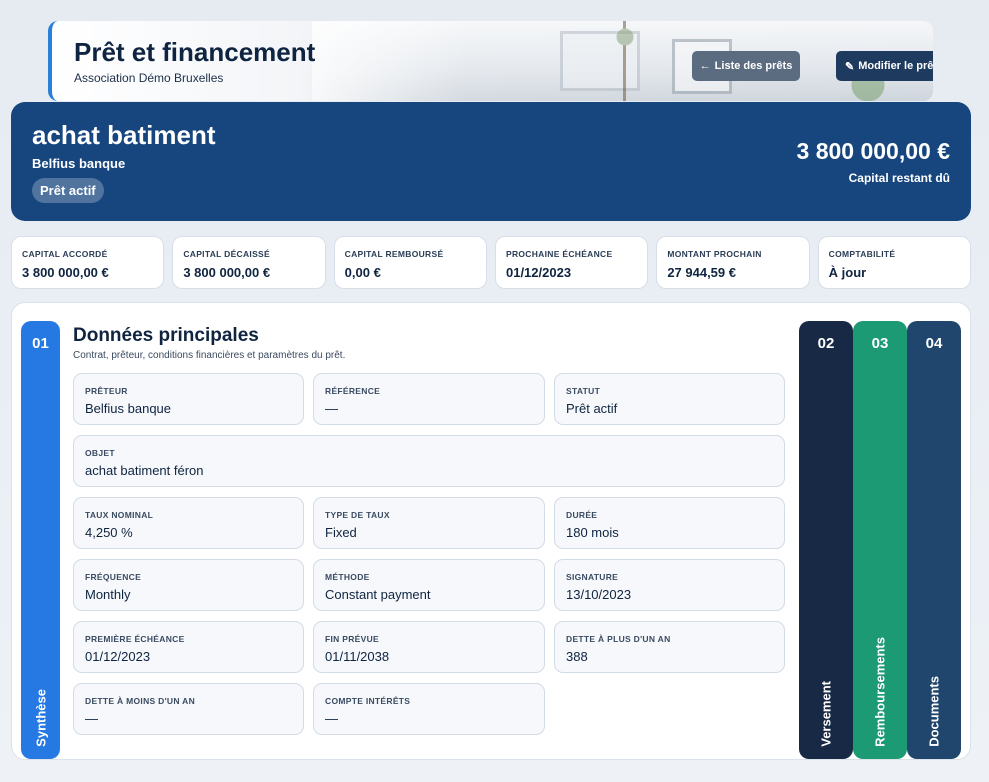 Image resolution: width=989 pixels, height=782 pixels. Describe the element at coordinates (357, 656) in the screenshot. I see `field-value: 01/11/2038` at that location.